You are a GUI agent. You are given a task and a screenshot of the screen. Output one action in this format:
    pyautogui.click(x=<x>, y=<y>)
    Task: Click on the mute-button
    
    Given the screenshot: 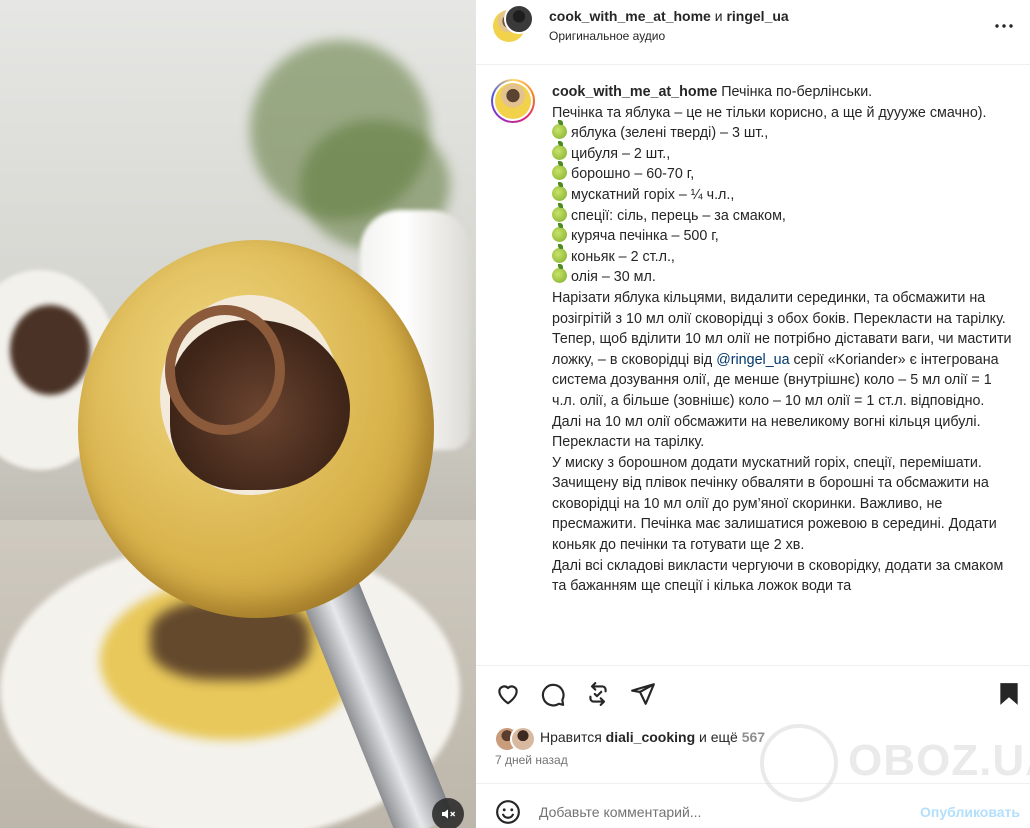 What is the action you would take?
    pyautogui.click(x=448, y=813)
    